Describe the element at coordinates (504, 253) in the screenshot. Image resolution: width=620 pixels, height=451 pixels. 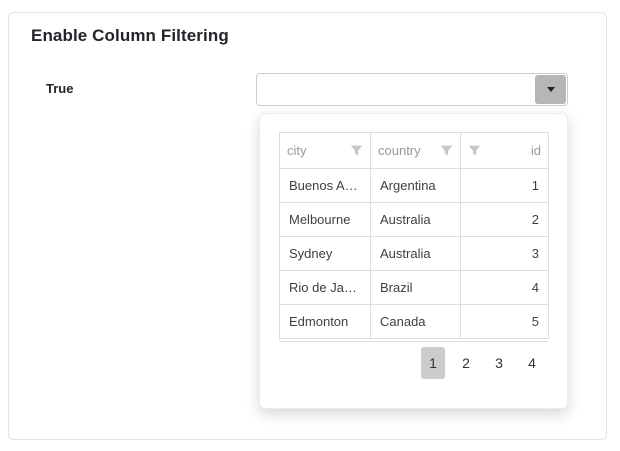
I see `cell-id: 3` at that location.